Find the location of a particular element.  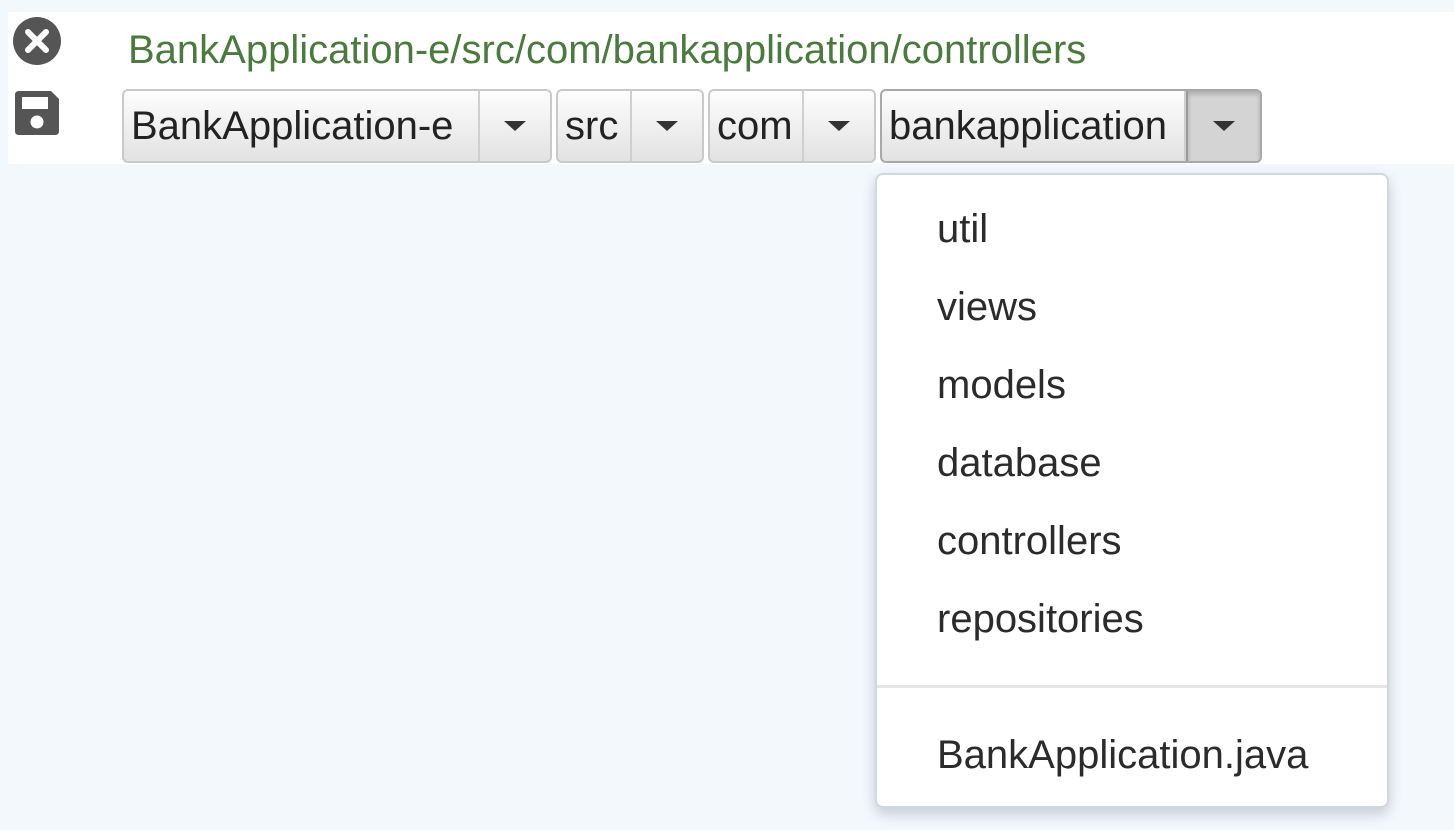

crumb-src: src is located at coordinates (630, 126).